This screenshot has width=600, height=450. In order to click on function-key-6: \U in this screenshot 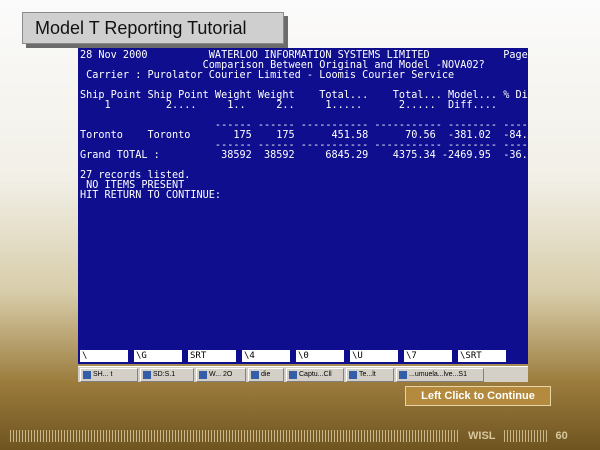, I will do `click(374, 356)`.